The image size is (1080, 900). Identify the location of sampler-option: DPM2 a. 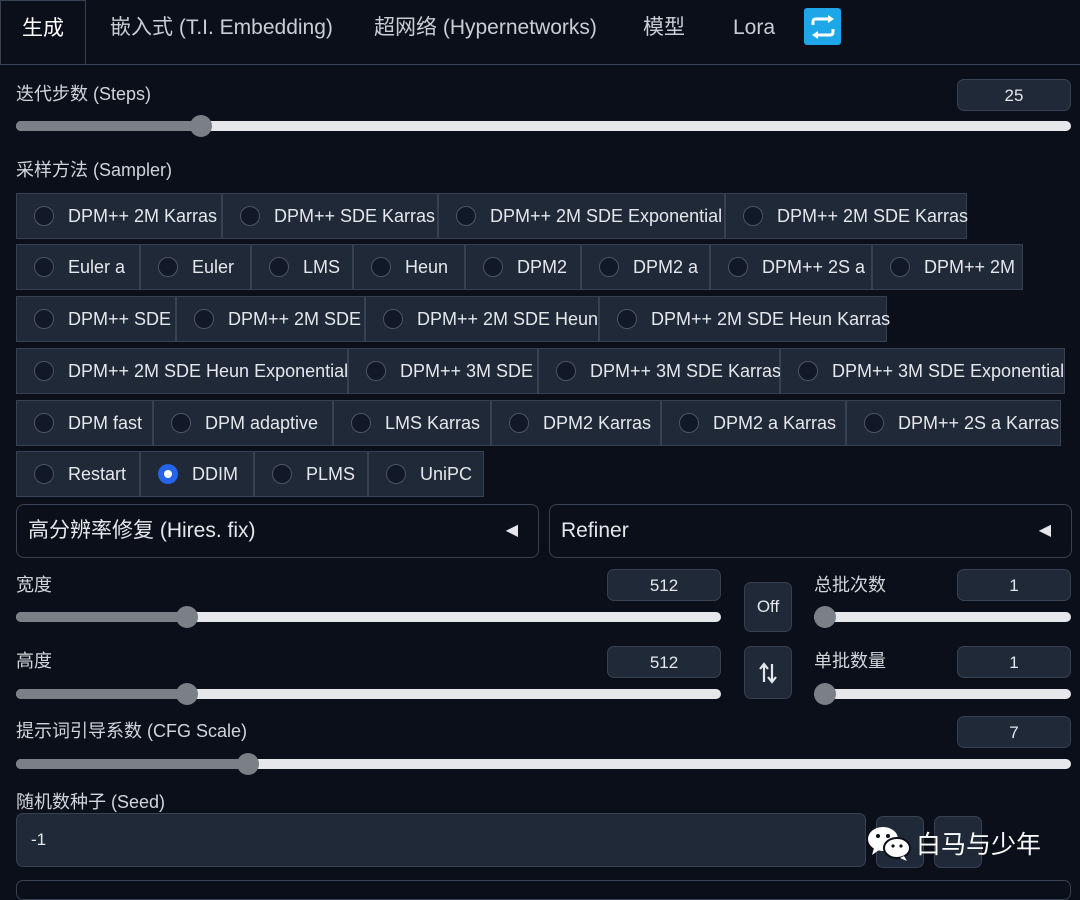
(645, 267).